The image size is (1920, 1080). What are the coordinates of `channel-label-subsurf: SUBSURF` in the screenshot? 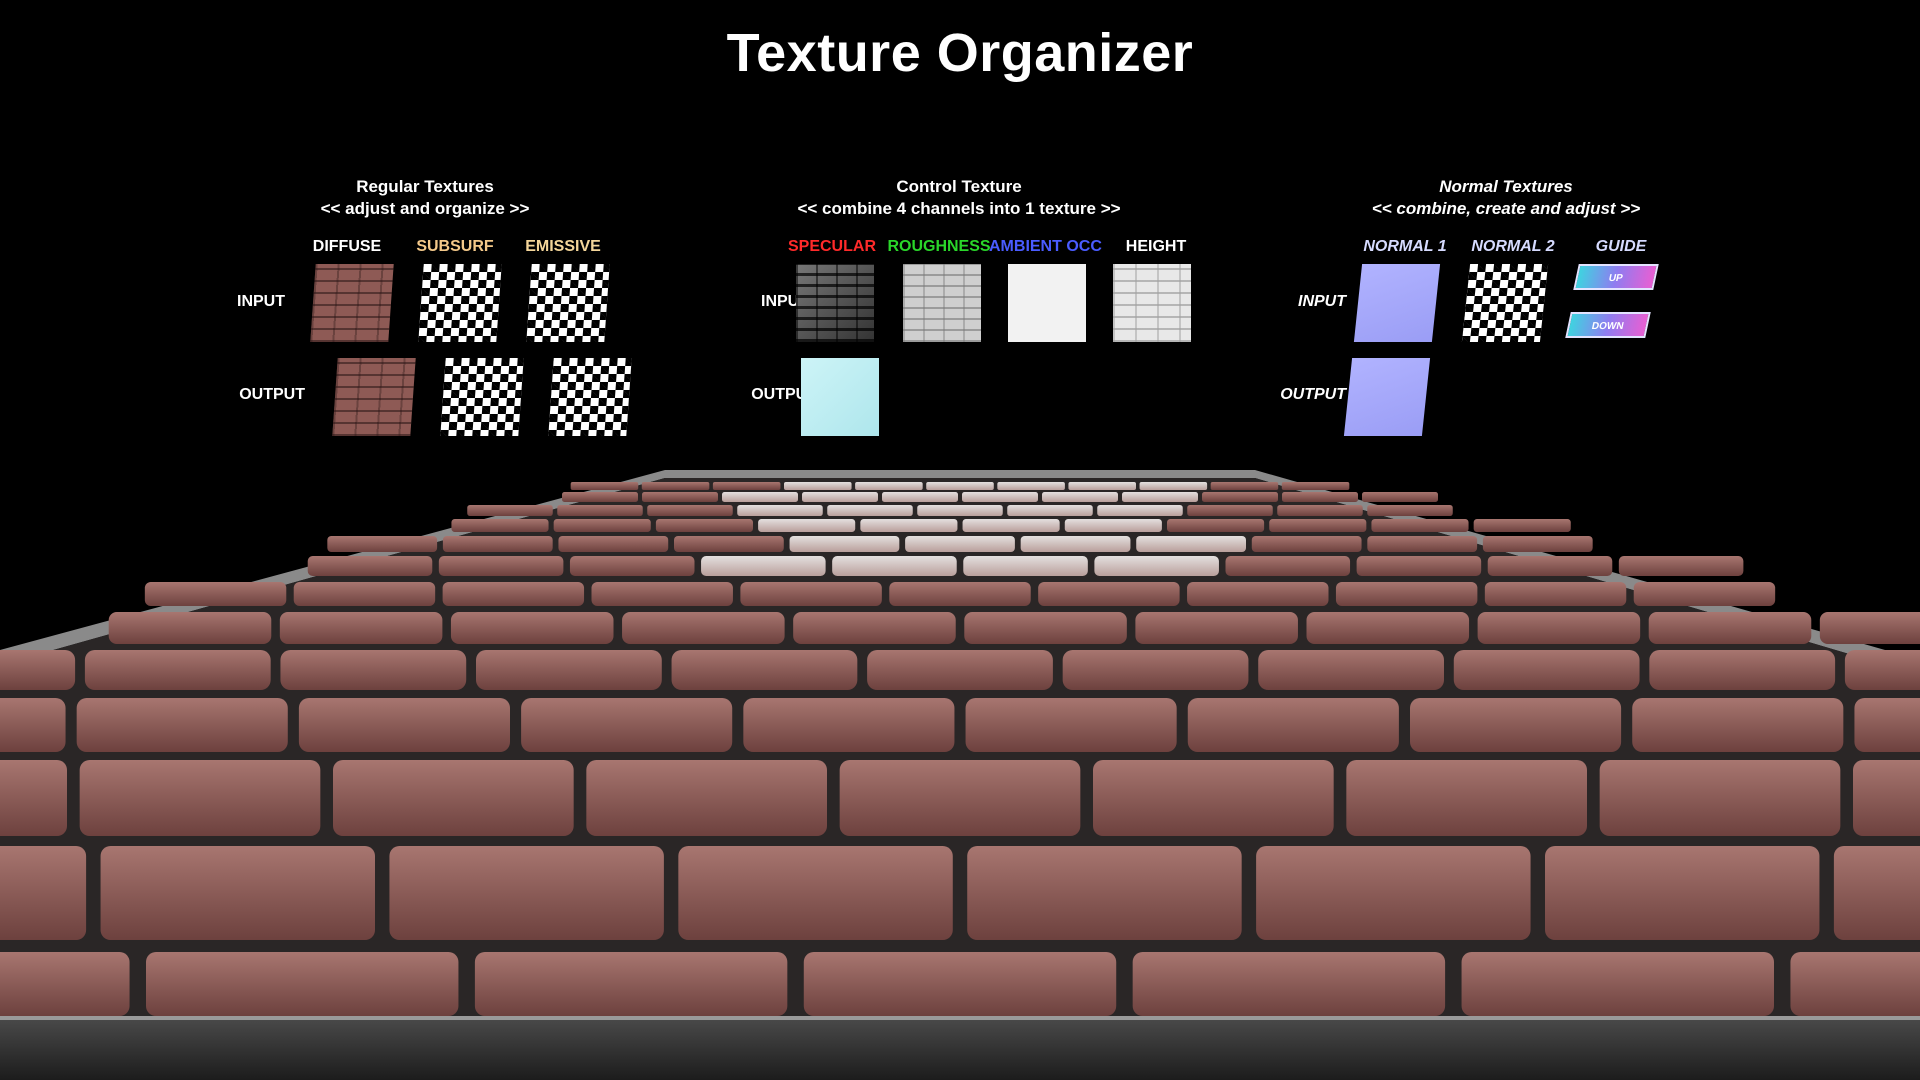 It's located at (455, 246).